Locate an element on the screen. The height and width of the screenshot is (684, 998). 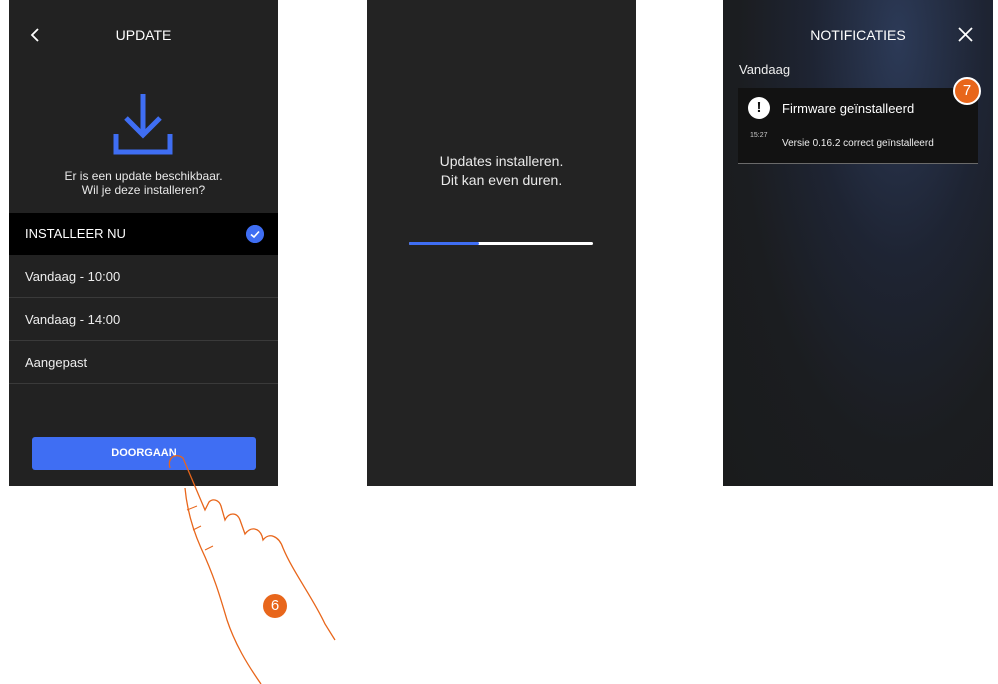
notification-time: 15:27 is located at coordinates (759, 135).